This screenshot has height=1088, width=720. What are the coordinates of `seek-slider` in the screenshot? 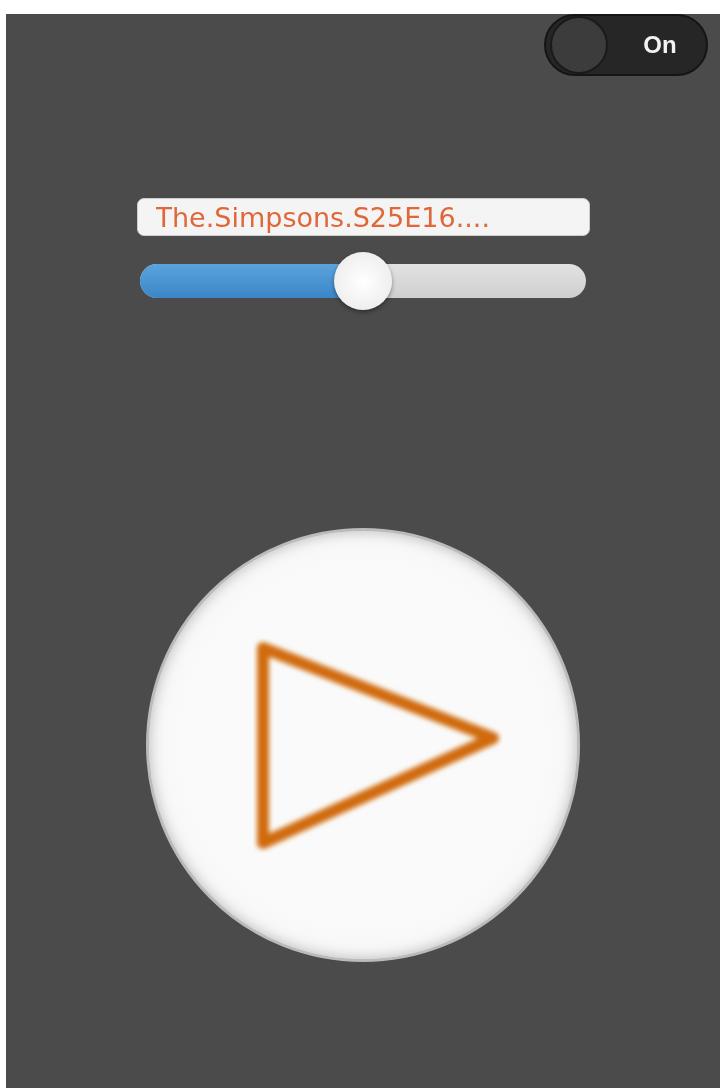 It's located at (363, 281).